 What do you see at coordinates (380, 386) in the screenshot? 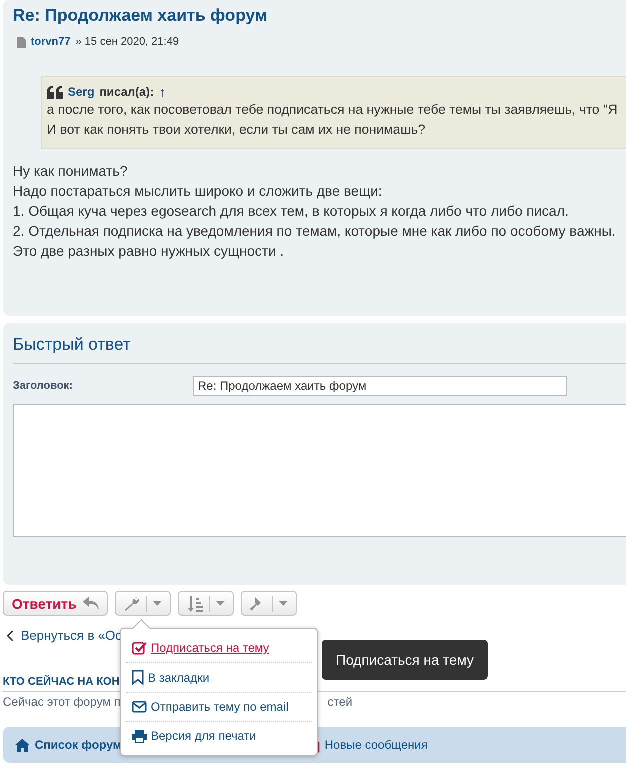
I see `subject-field: Re: Продолжаем хаить форум` at bounding box center [380, 386].